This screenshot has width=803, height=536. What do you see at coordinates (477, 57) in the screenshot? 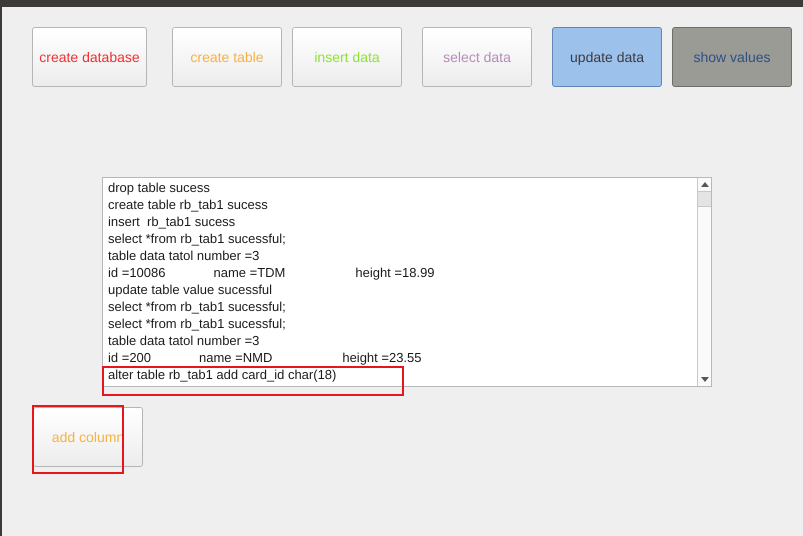
I see `action-button: select data` at bounding box center [477, 57].